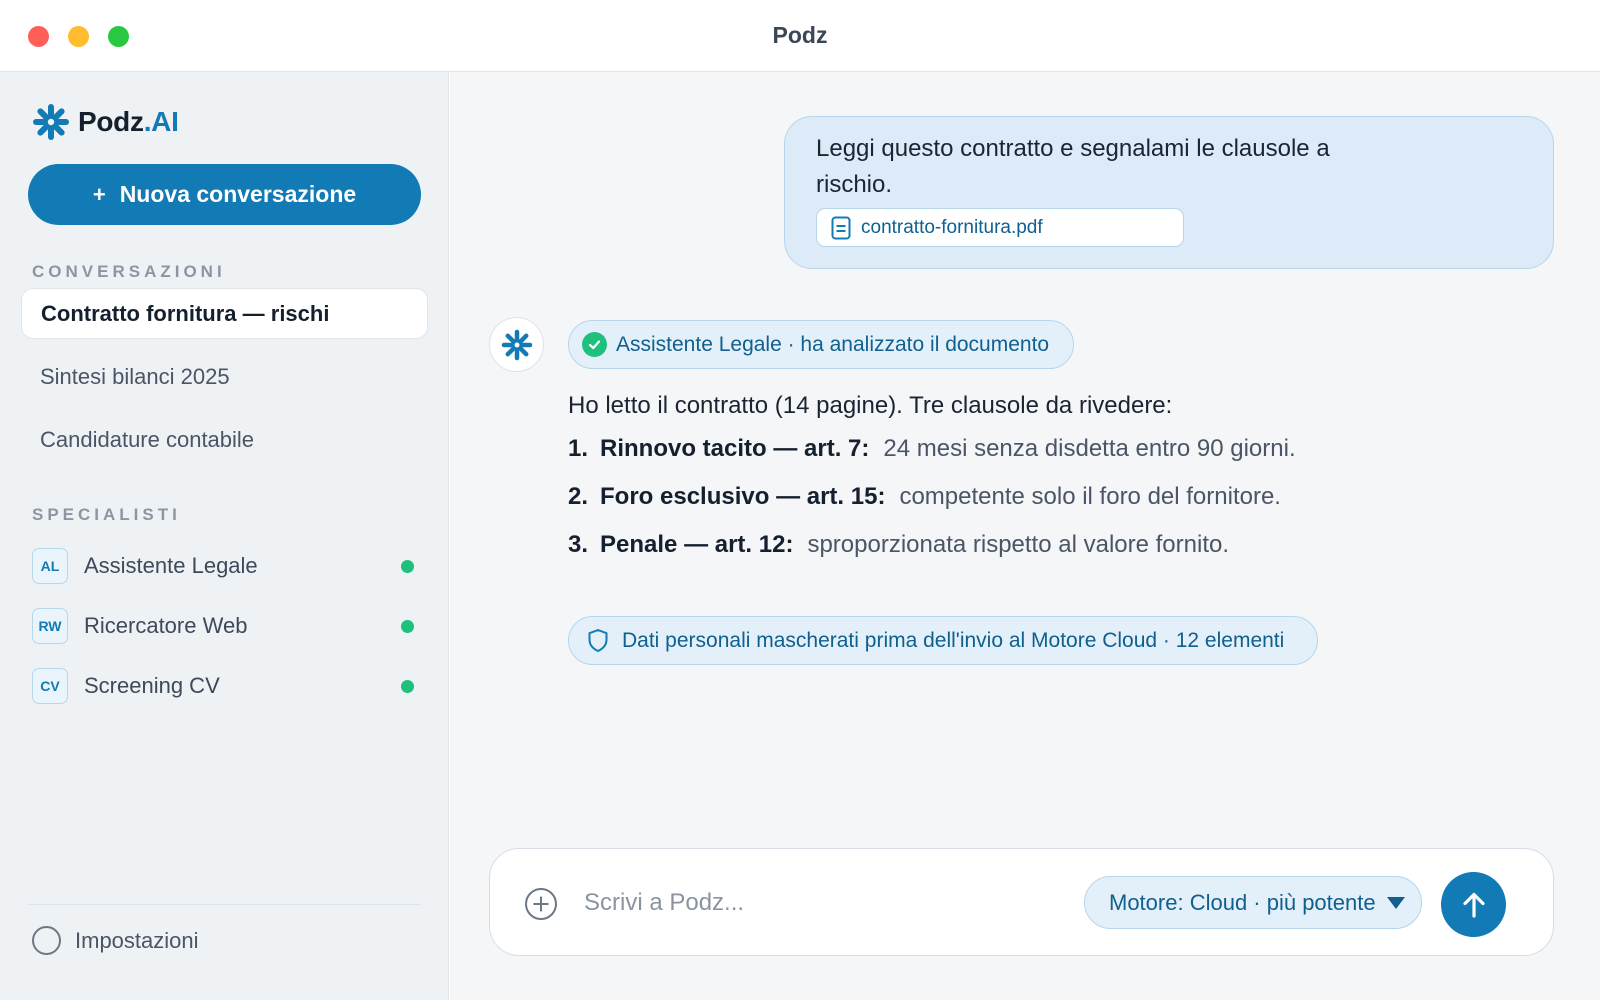  What do you see at coordinates (51, 122) in the screenshot?
I see `asterisk-logo-icon` at bounding box center [51, 122].